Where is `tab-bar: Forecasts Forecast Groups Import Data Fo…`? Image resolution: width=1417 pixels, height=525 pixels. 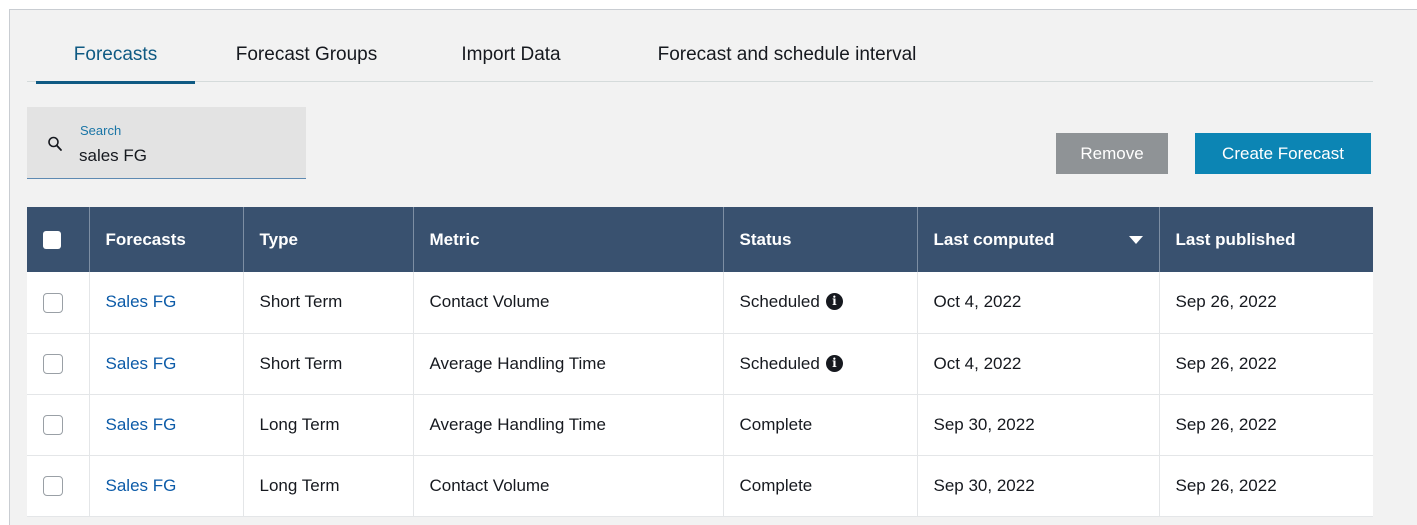
tab-bar: Forecasts Forecast Groups Import Data Fo… is located at coordinates (700, 62).